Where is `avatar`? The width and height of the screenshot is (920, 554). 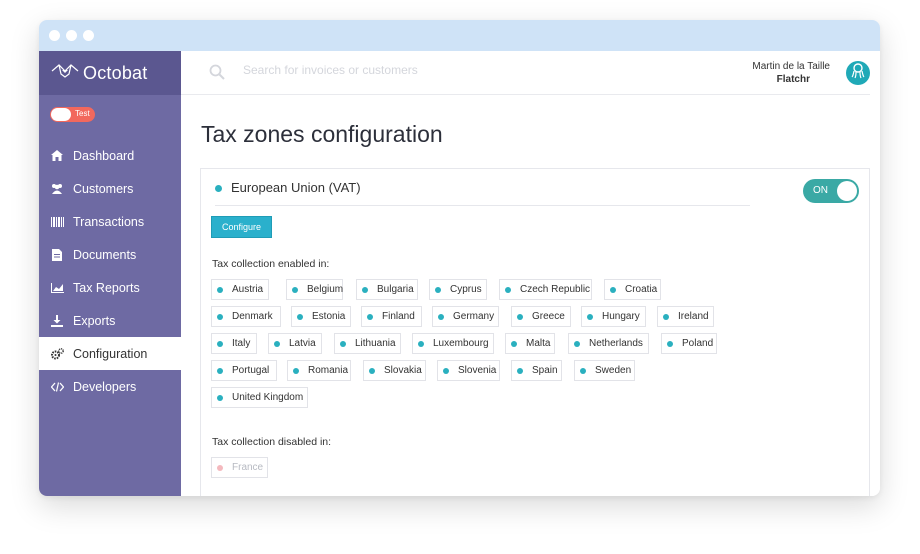
avatar is located at coordinates (858, 73).